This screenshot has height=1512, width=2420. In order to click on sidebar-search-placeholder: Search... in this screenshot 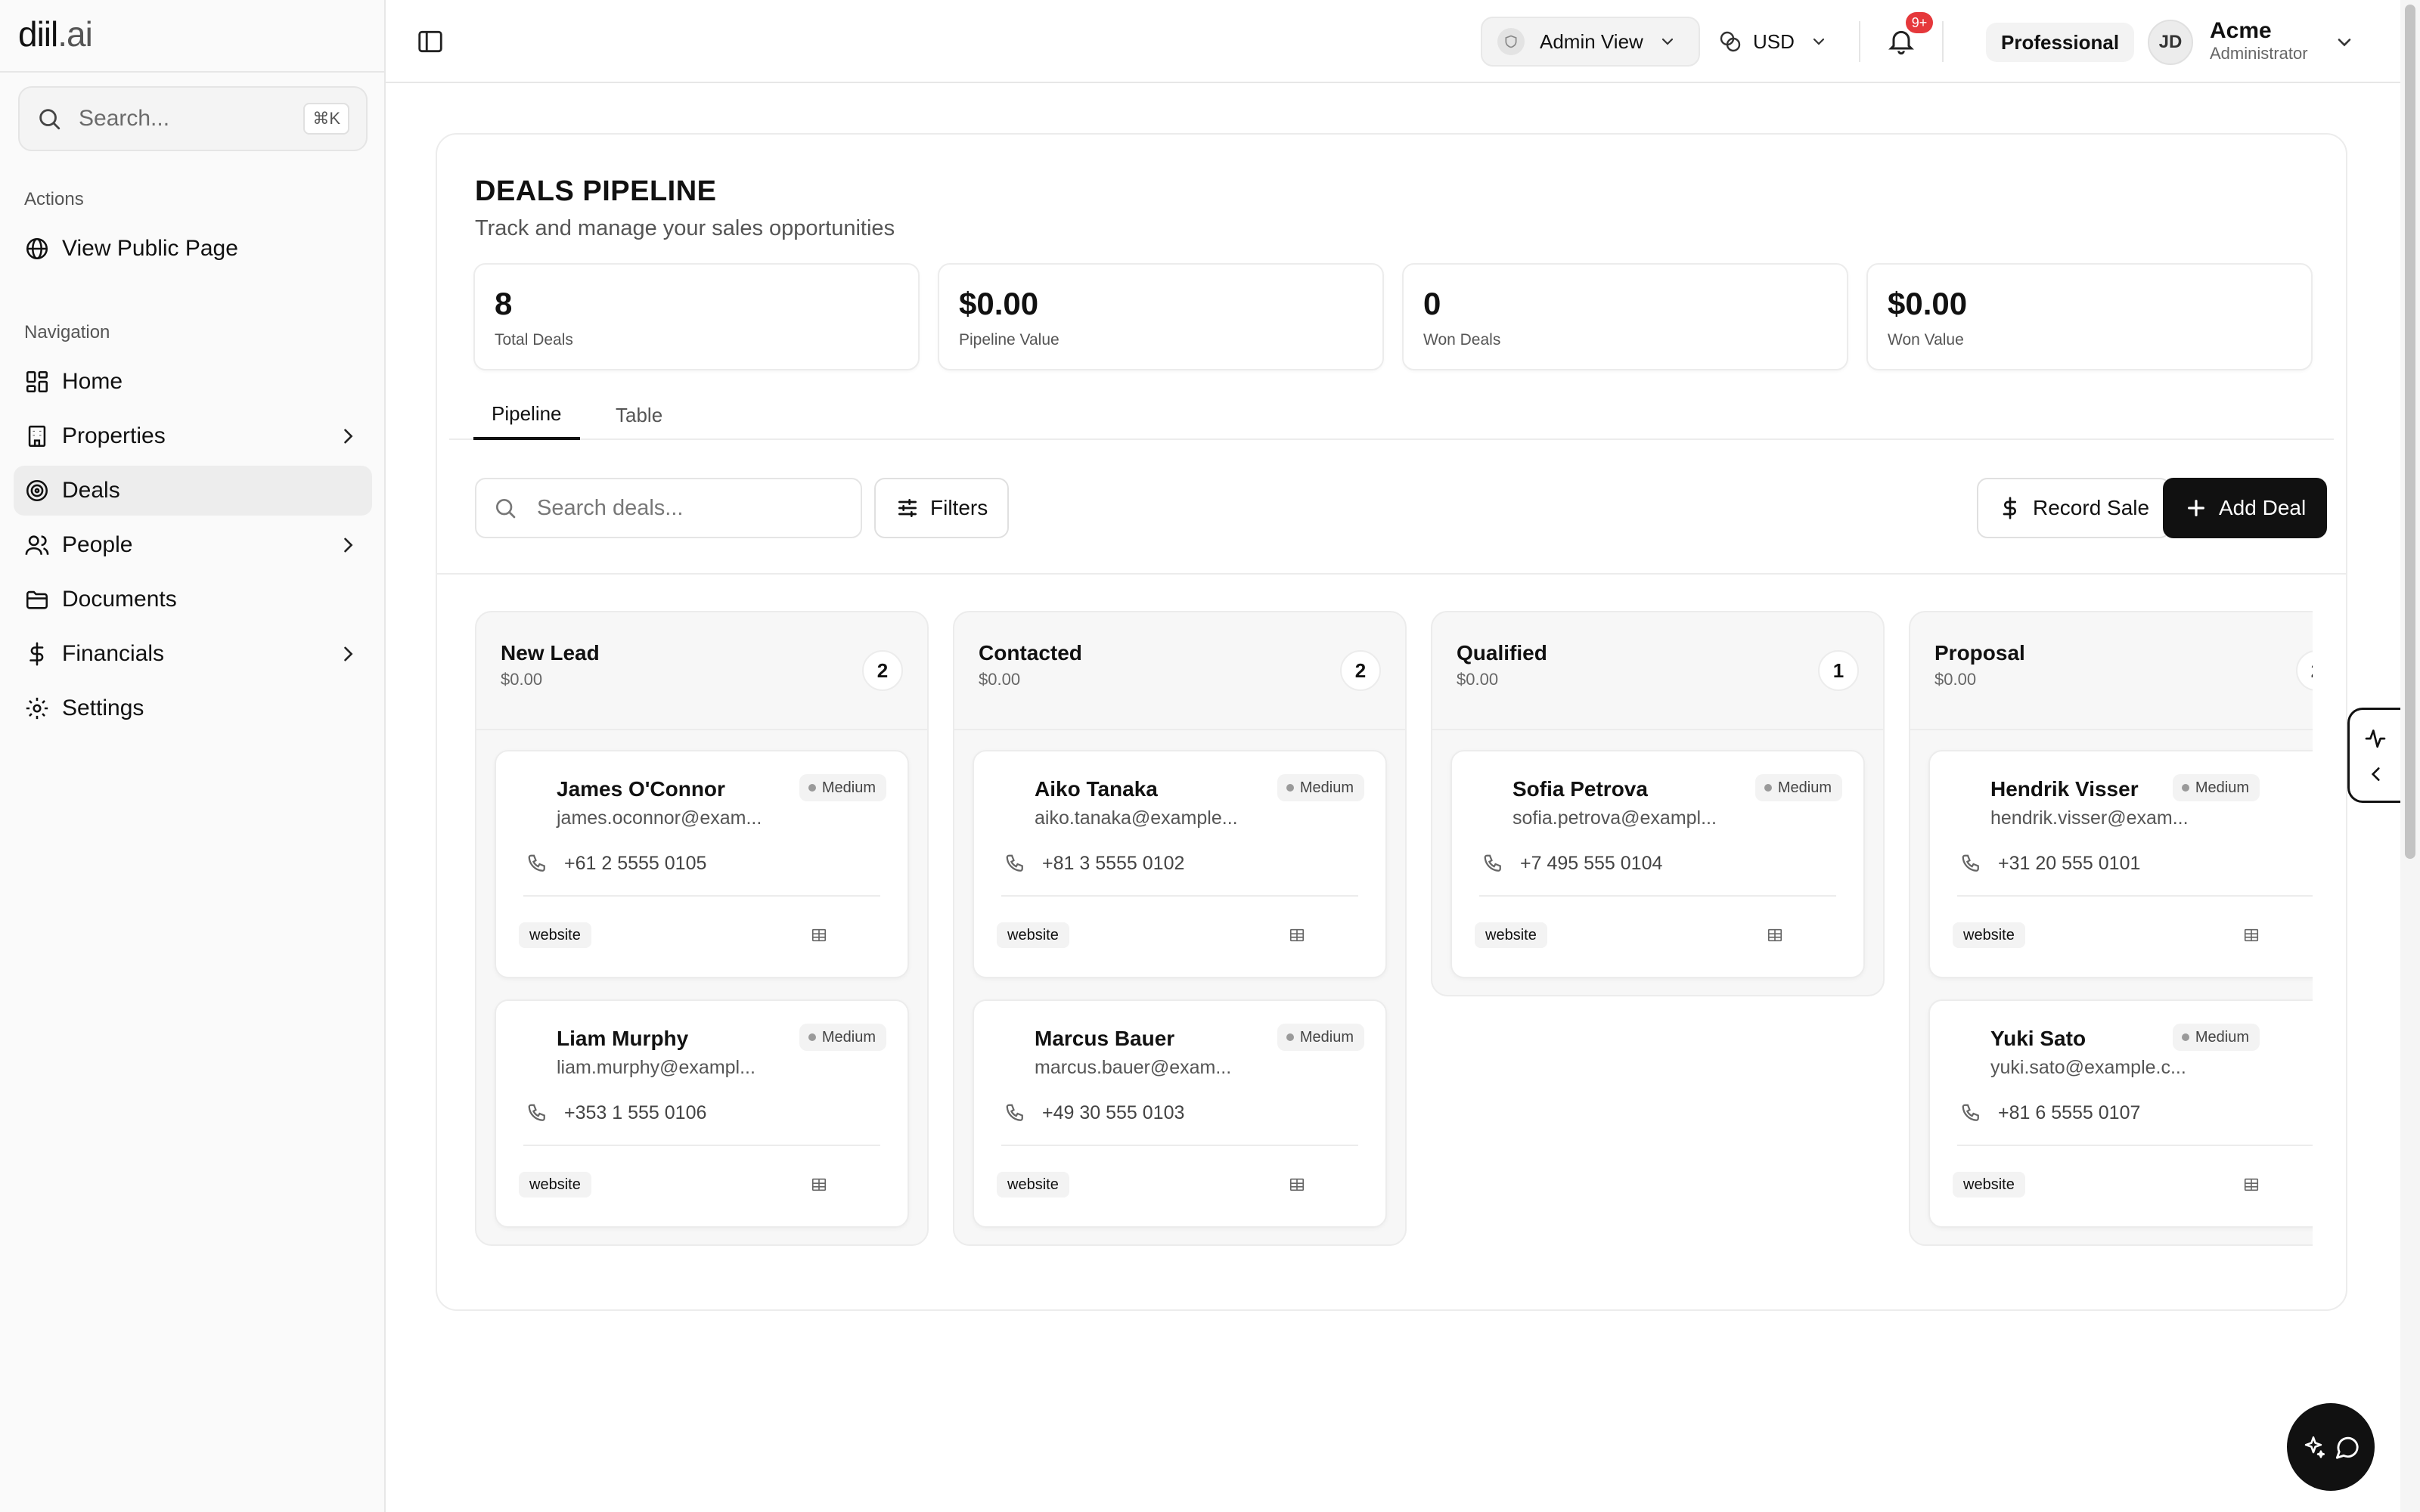, I will do `click(124, 118)`.